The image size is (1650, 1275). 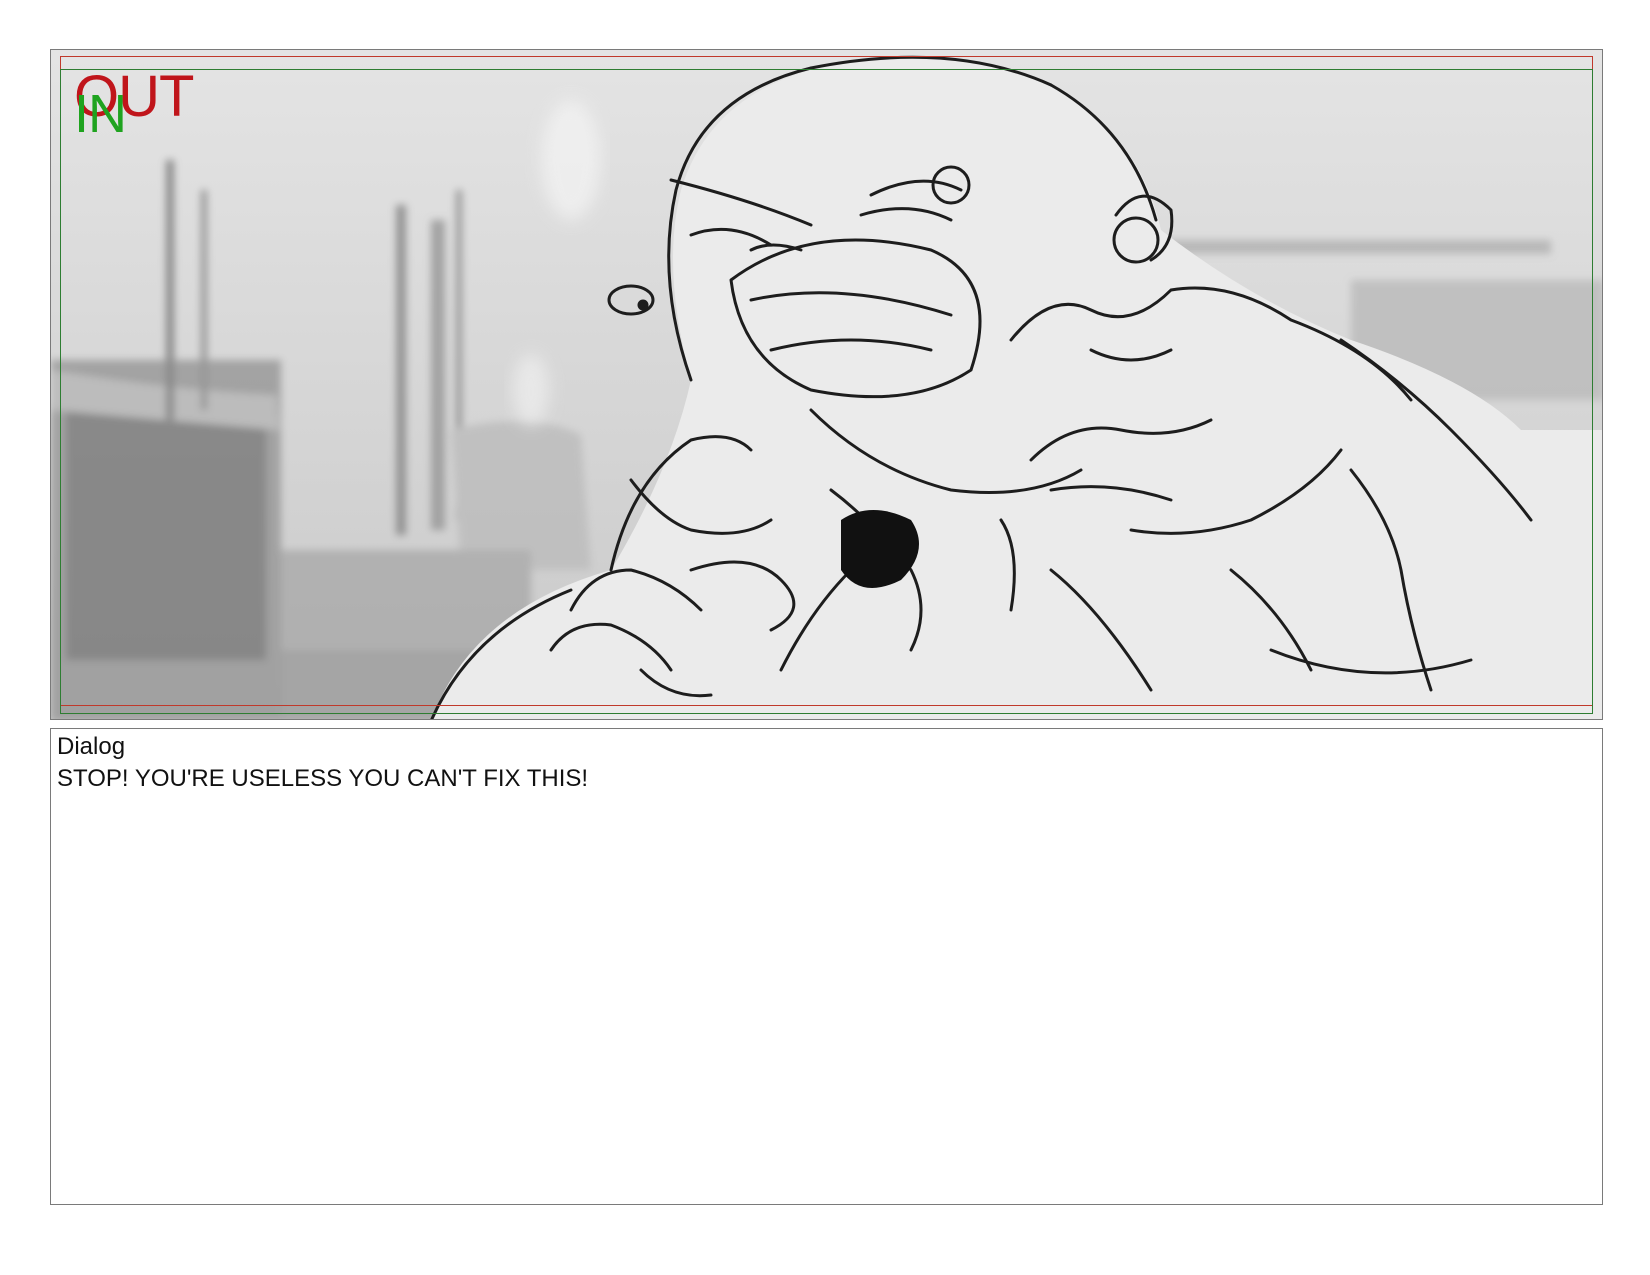 I want to click on dialog-heading: Dialog, so click(x=91, y=746).